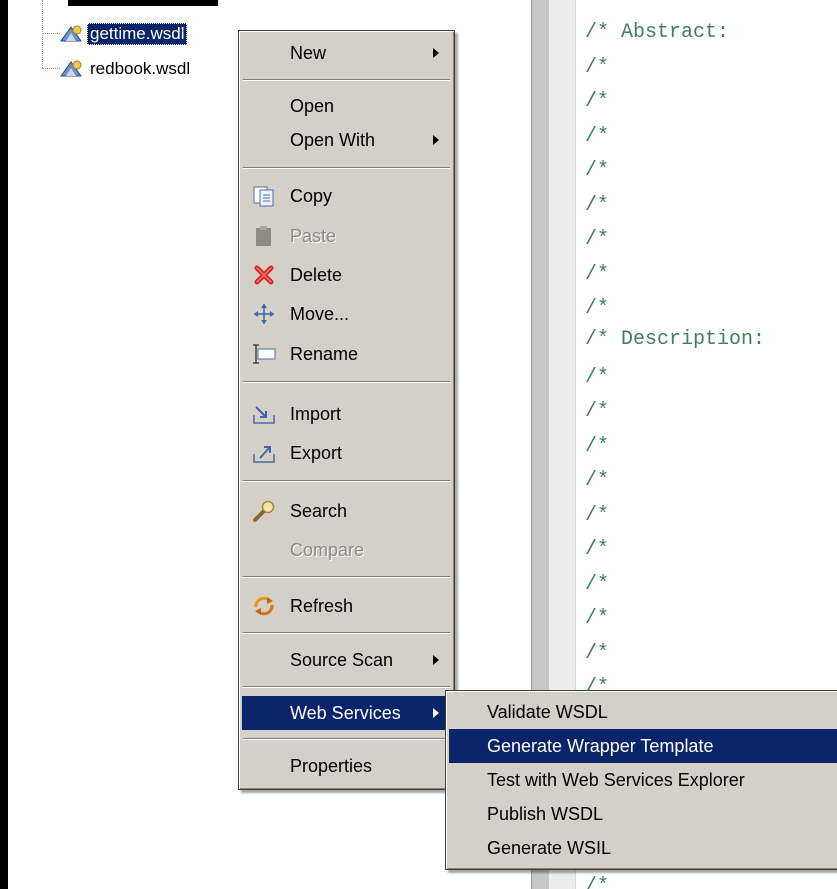 This screenshot has width=837, height=889. What do you see at coordinates (264, 354) in the screenshot?
I see `rename-icon` at bounding box center [264, 354].